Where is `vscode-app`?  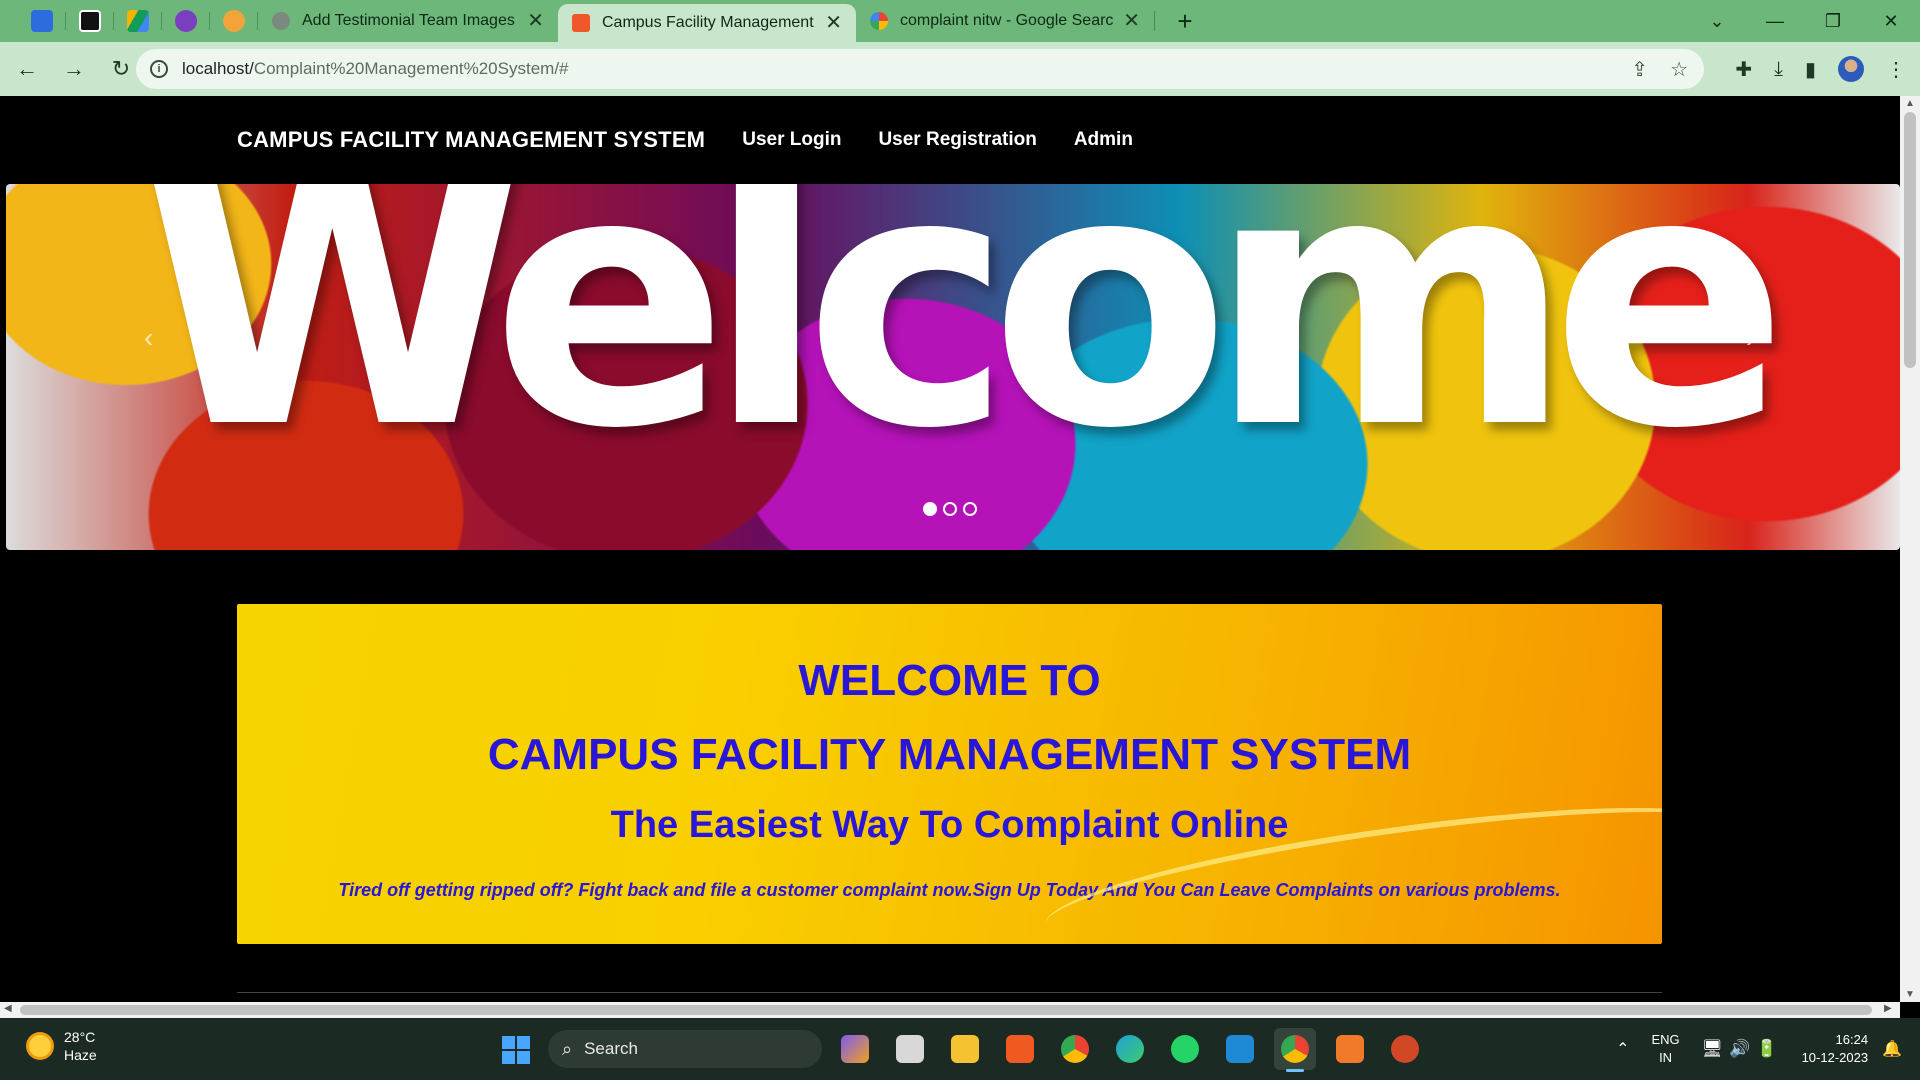 vscode-app is located at coordinates (1240, 1049).